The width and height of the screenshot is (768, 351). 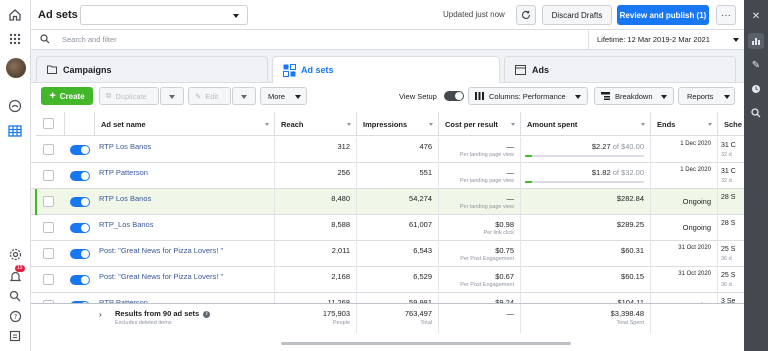 I want to click on right-rail: ✕ ✎, so click(x=756, y=175).